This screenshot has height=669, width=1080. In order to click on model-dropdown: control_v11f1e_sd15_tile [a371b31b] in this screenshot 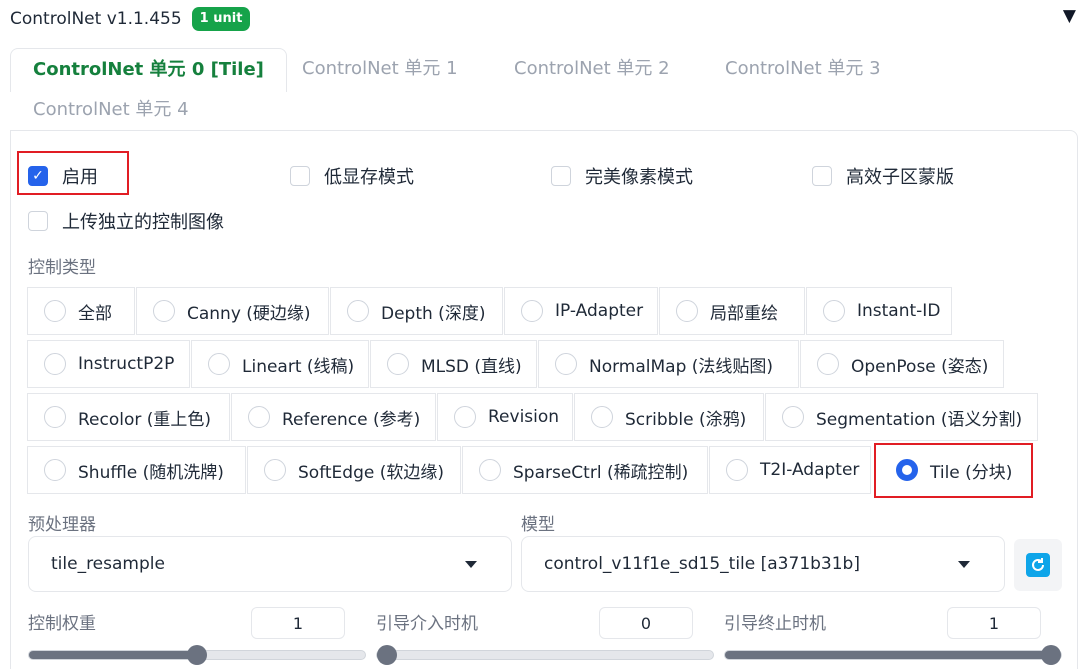, I will do `click(763, 564)`.